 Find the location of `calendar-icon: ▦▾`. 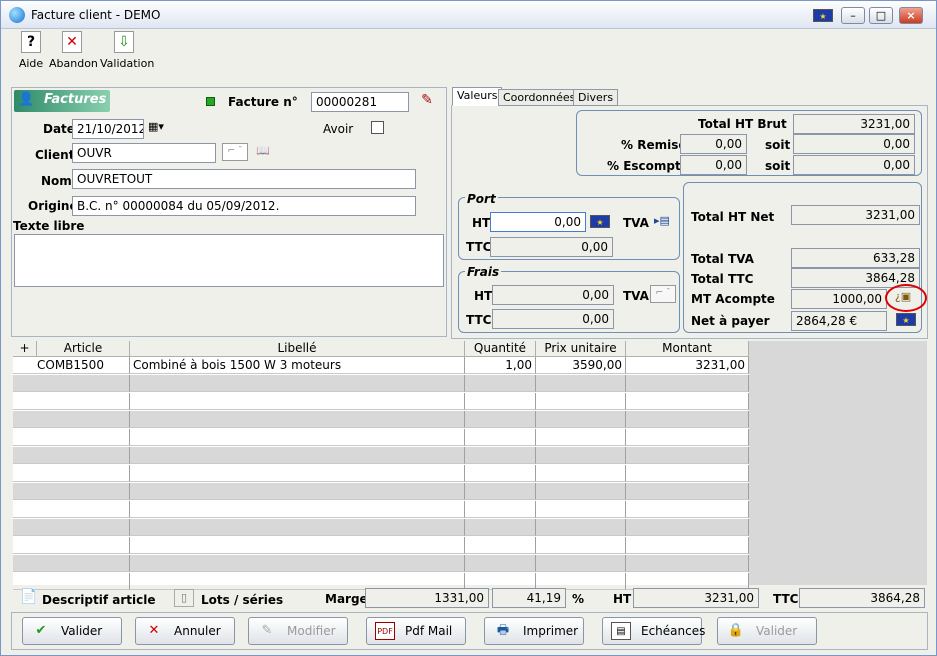

calendar-icon: ▦▾ is located at coordinates (156, 128).